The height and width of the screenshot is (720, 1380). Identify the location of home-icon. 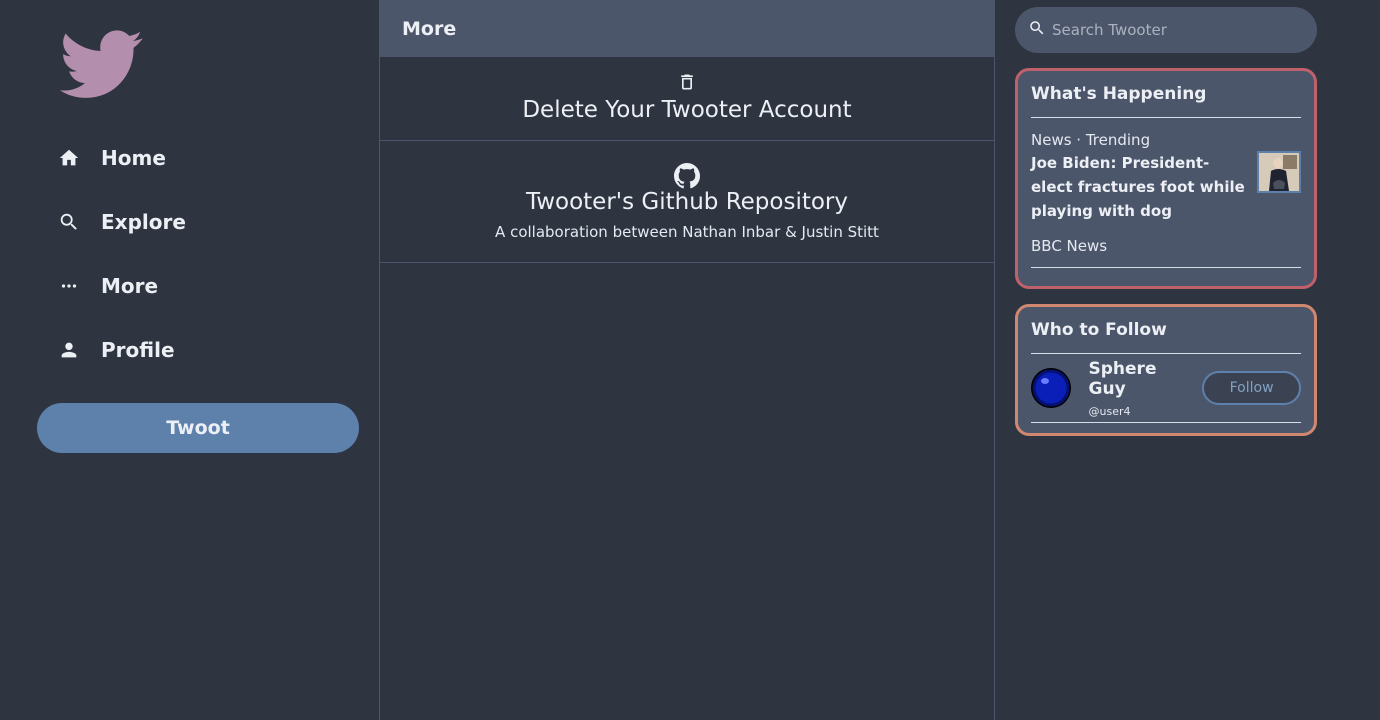
(69, 158).